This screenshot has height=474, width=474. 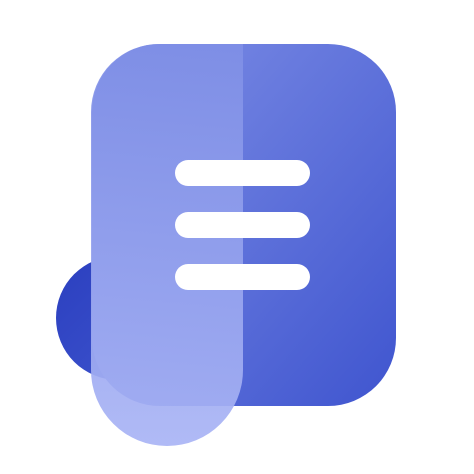 I want to click on text-lines, so click(x=242, y=225).